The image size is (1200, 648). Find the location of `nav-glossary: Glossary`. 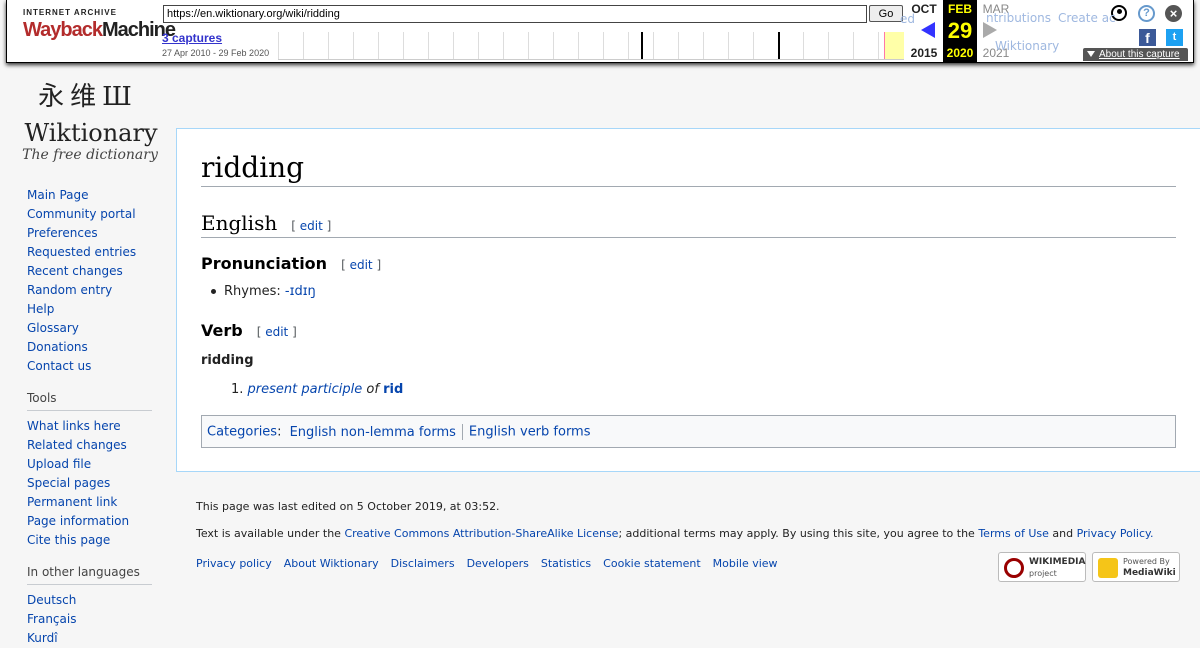

nav-glossary: Glossary is located at coordinates (53, 328).